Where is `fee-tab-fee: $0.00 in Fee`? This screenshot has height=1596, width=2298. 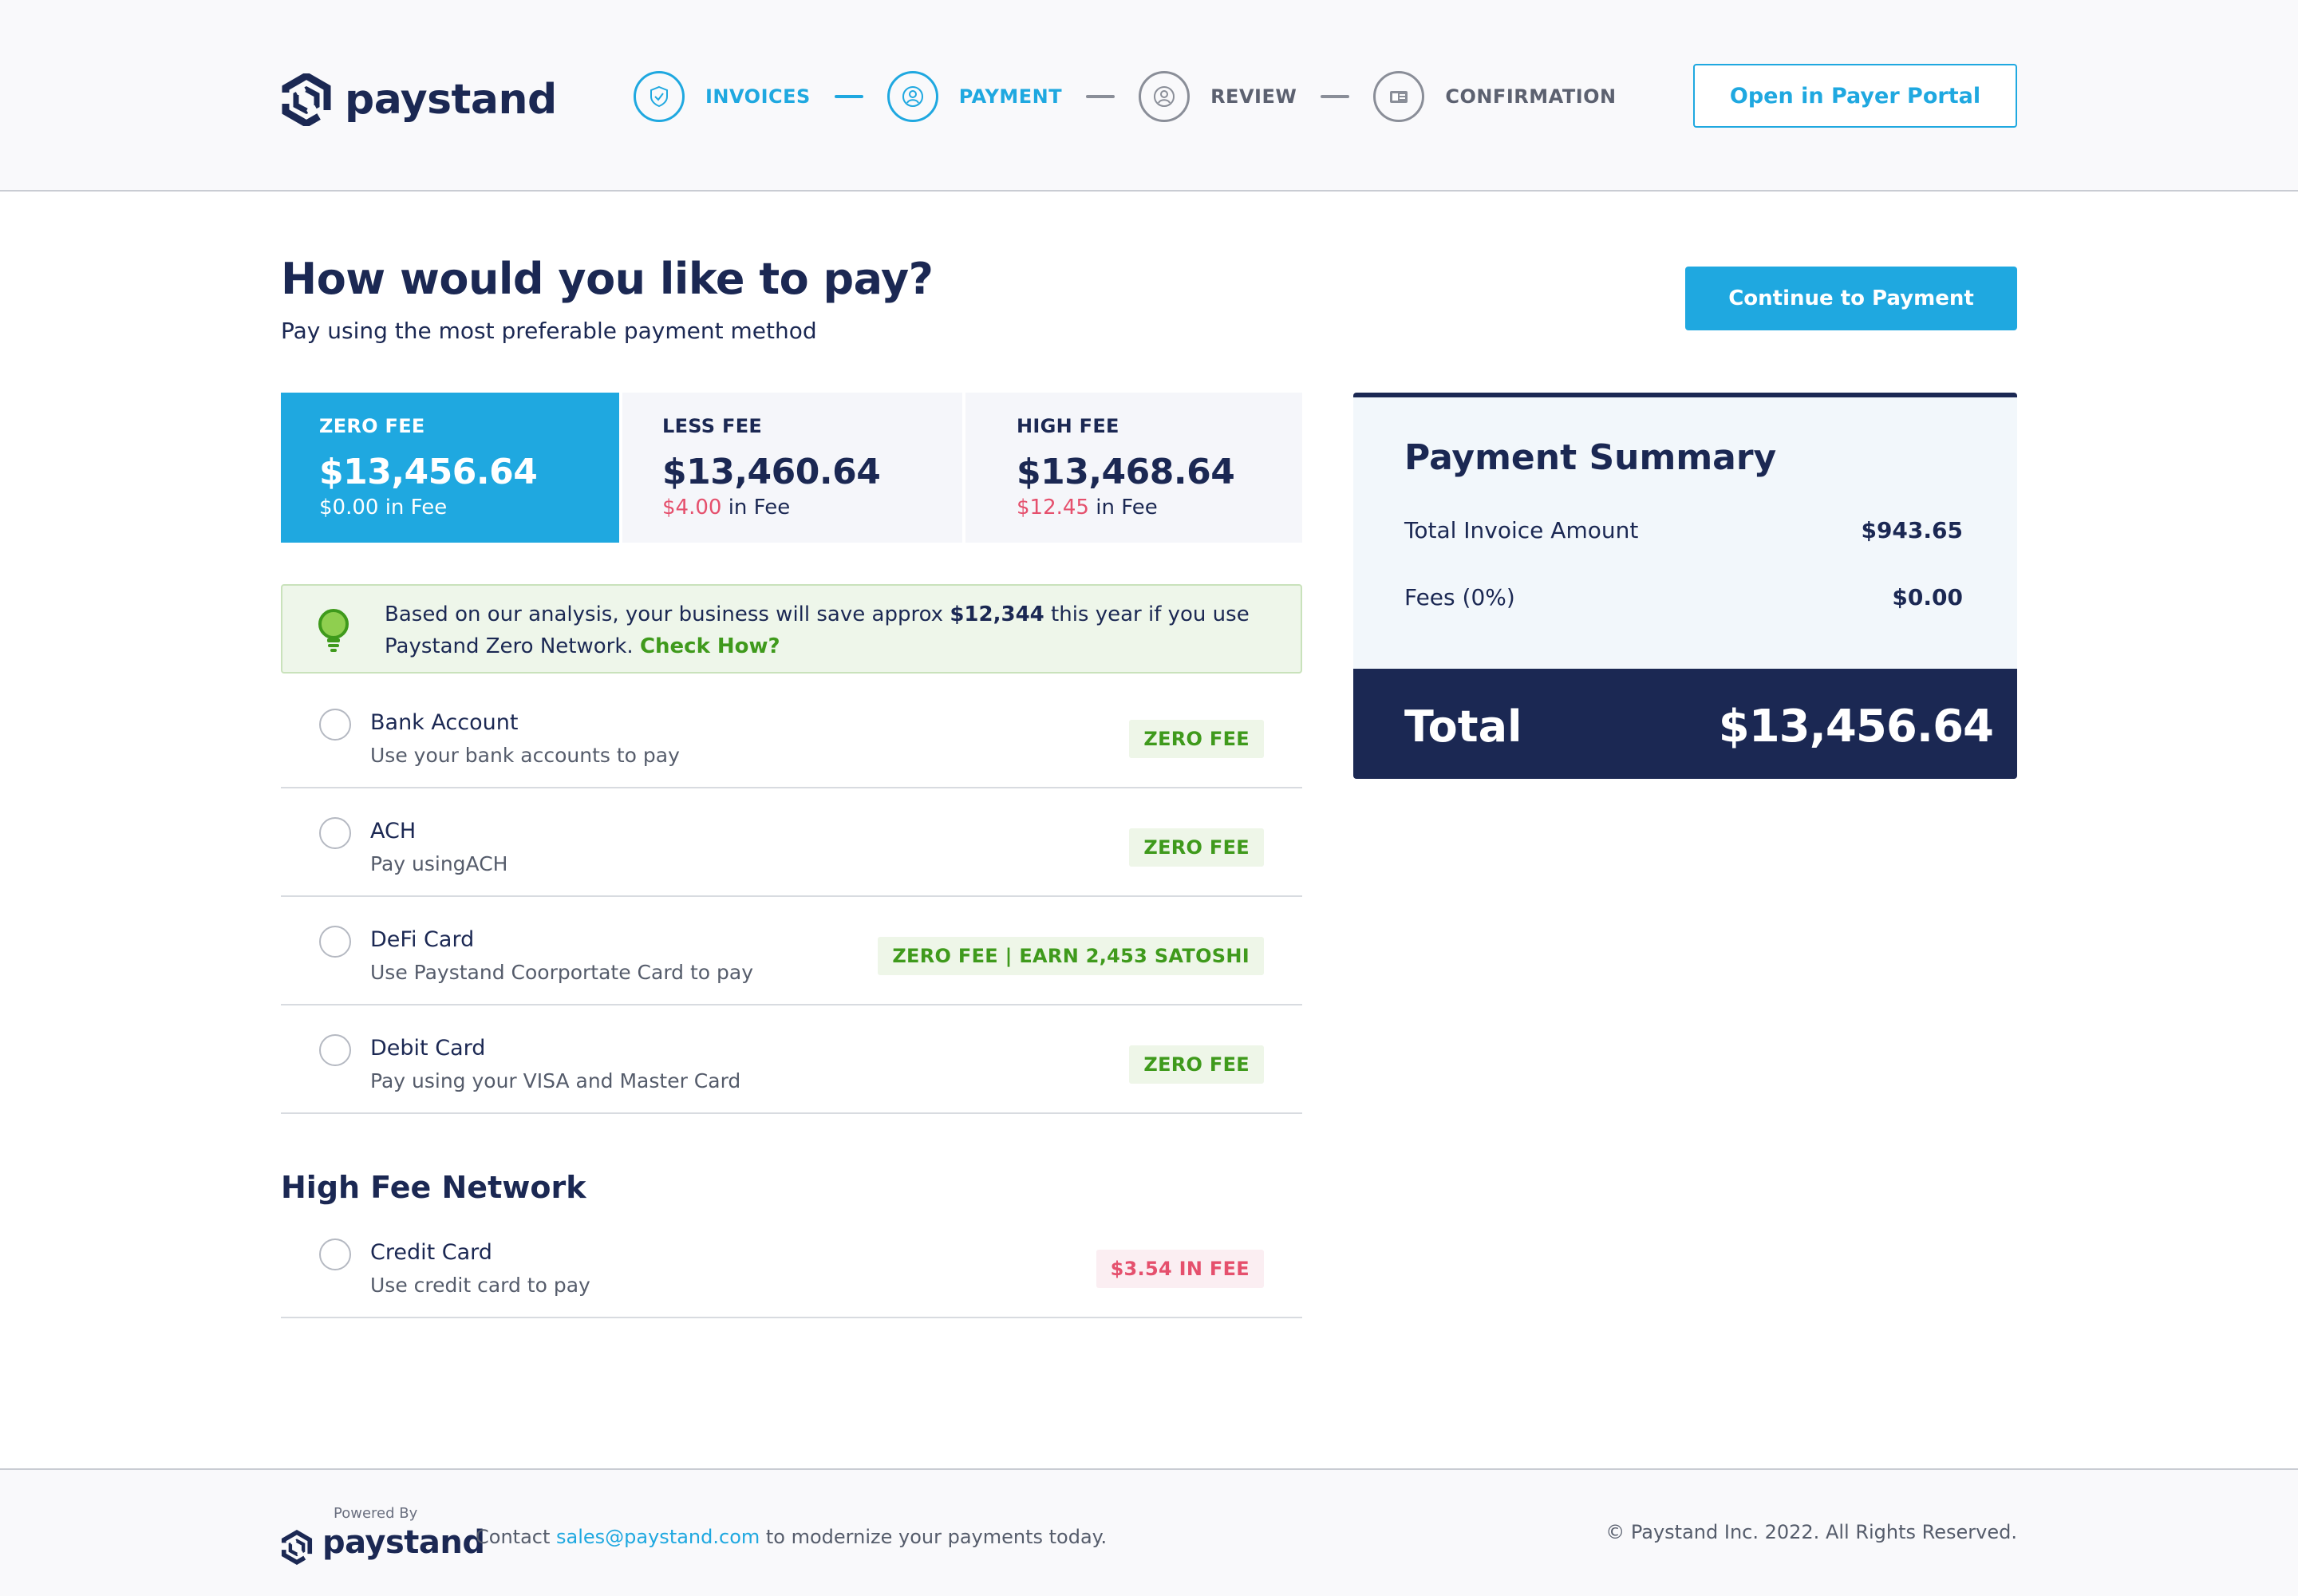
fee-tab-fee: $0.00 in Fee is located at coordinates (469, 507).